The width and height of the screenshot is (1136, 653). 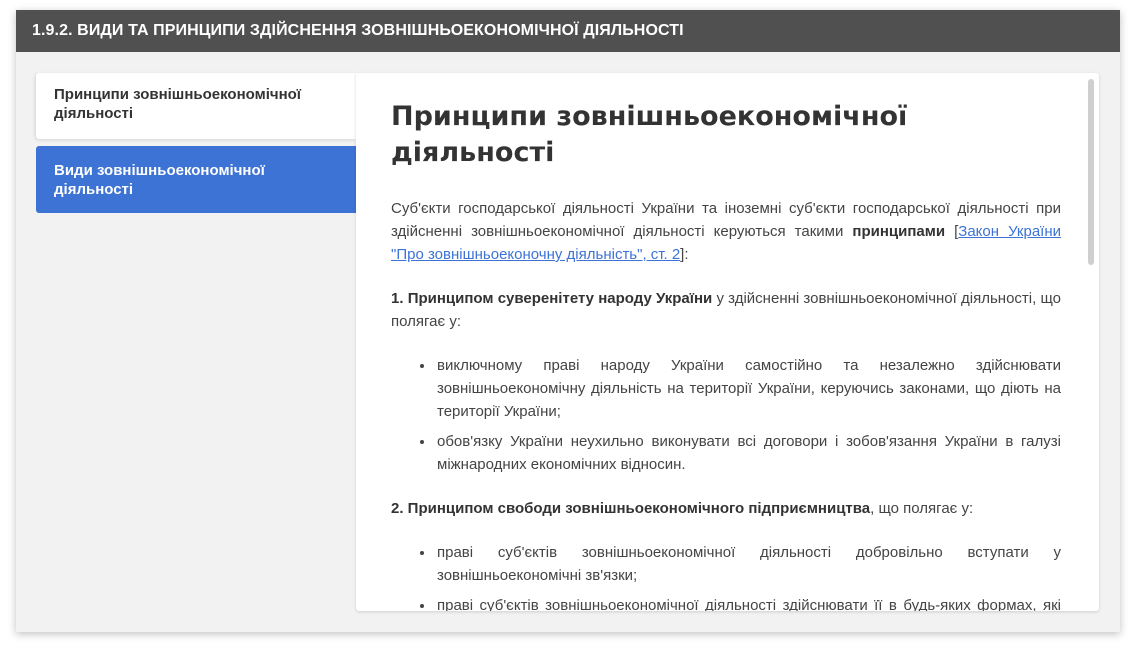 What do you see at coordinates (1091, 172) in the screenshot?
I see `scrollbar-thumb` at bounding box center [1091, 172].